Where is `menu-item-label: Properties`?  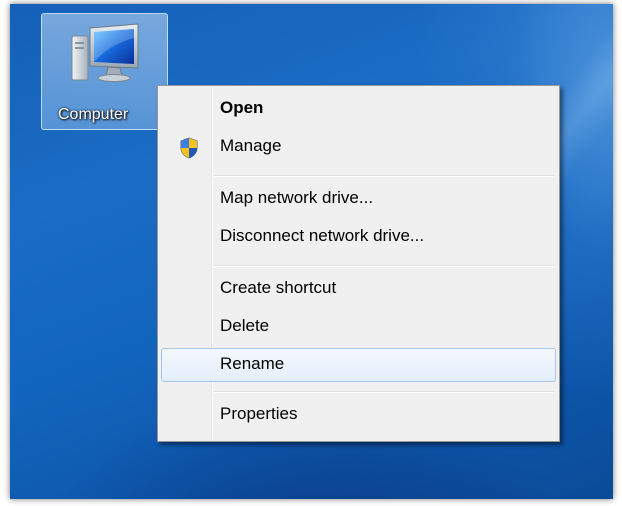 menu-item-label: Properties is located at coordinates (259, 413).